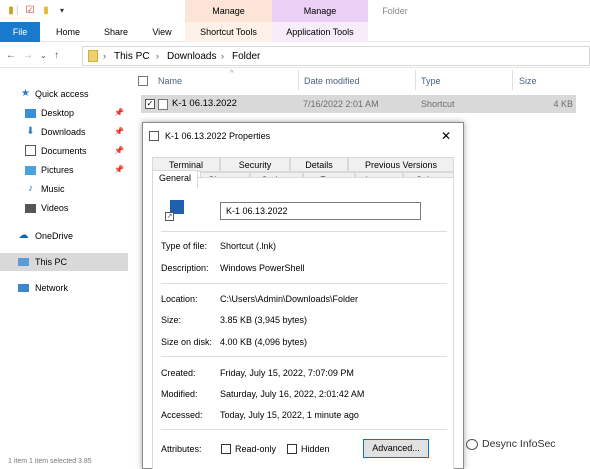  What do you see at coordinates (179, 394) in the screenshot?
I see `modified-label: Modified:` at bounding box center [179, 394].